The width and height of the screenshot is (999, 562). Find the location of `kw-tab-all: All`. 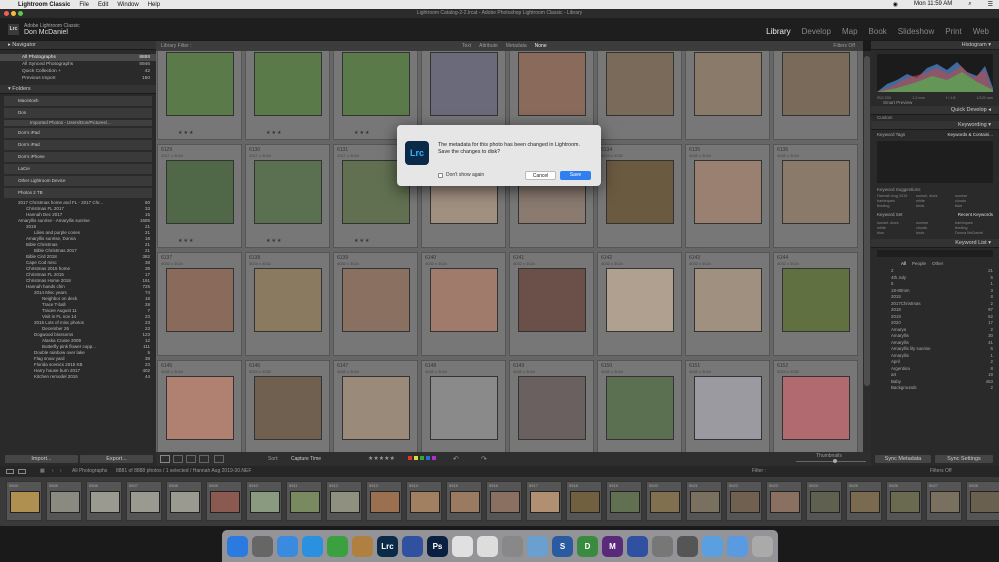

kw-tab-all: All is located at coordinates (903, 263).